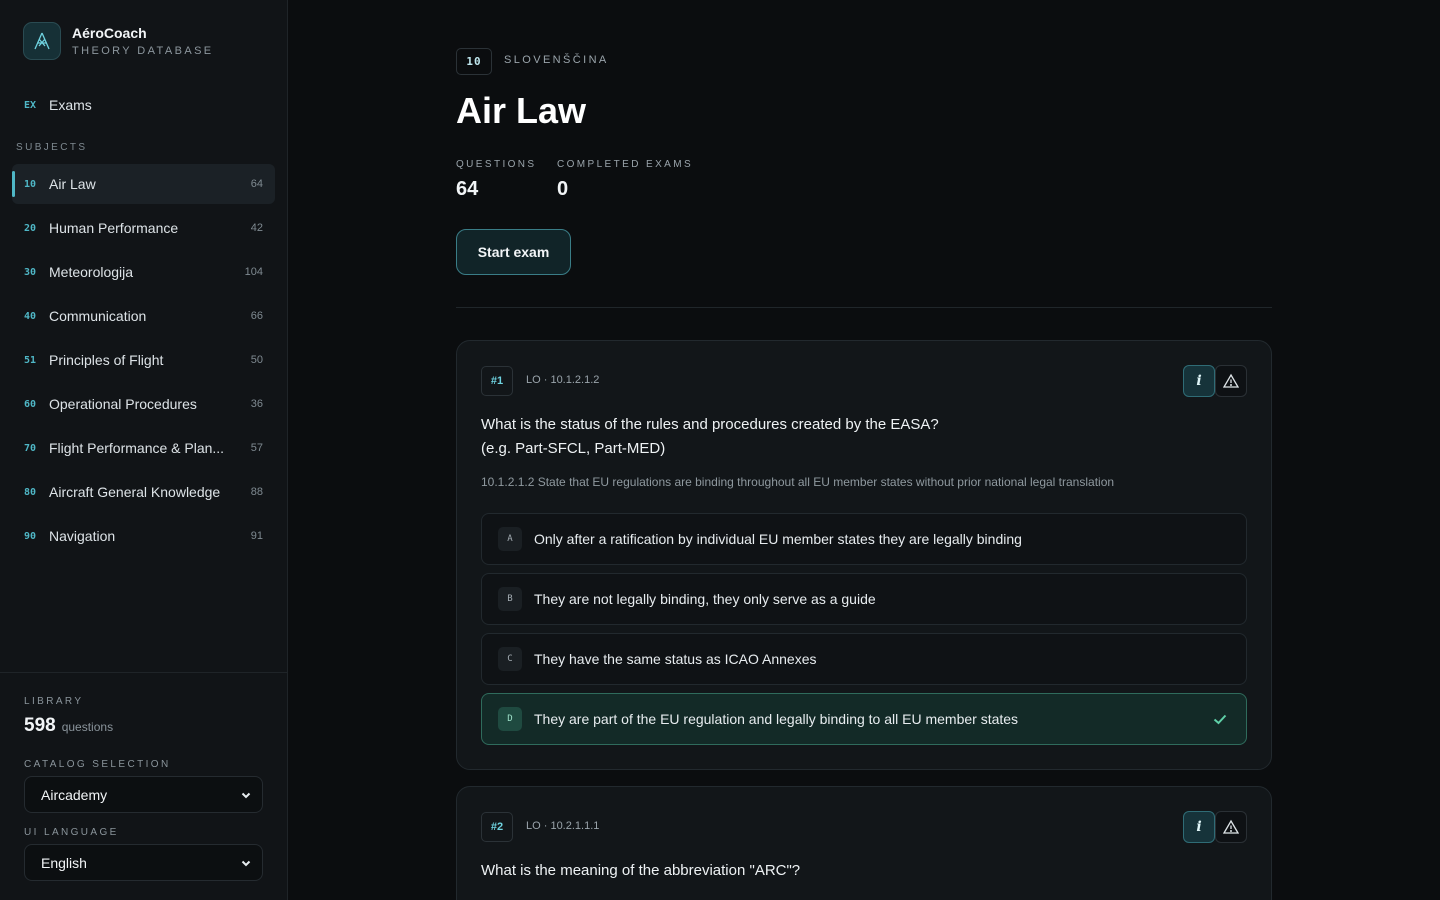 The width and height of the screenshot is (1440, 900). Describe the element at coordinates (109, 32) in the screenshot. I see `brand-name: AéroCoach` at that location.